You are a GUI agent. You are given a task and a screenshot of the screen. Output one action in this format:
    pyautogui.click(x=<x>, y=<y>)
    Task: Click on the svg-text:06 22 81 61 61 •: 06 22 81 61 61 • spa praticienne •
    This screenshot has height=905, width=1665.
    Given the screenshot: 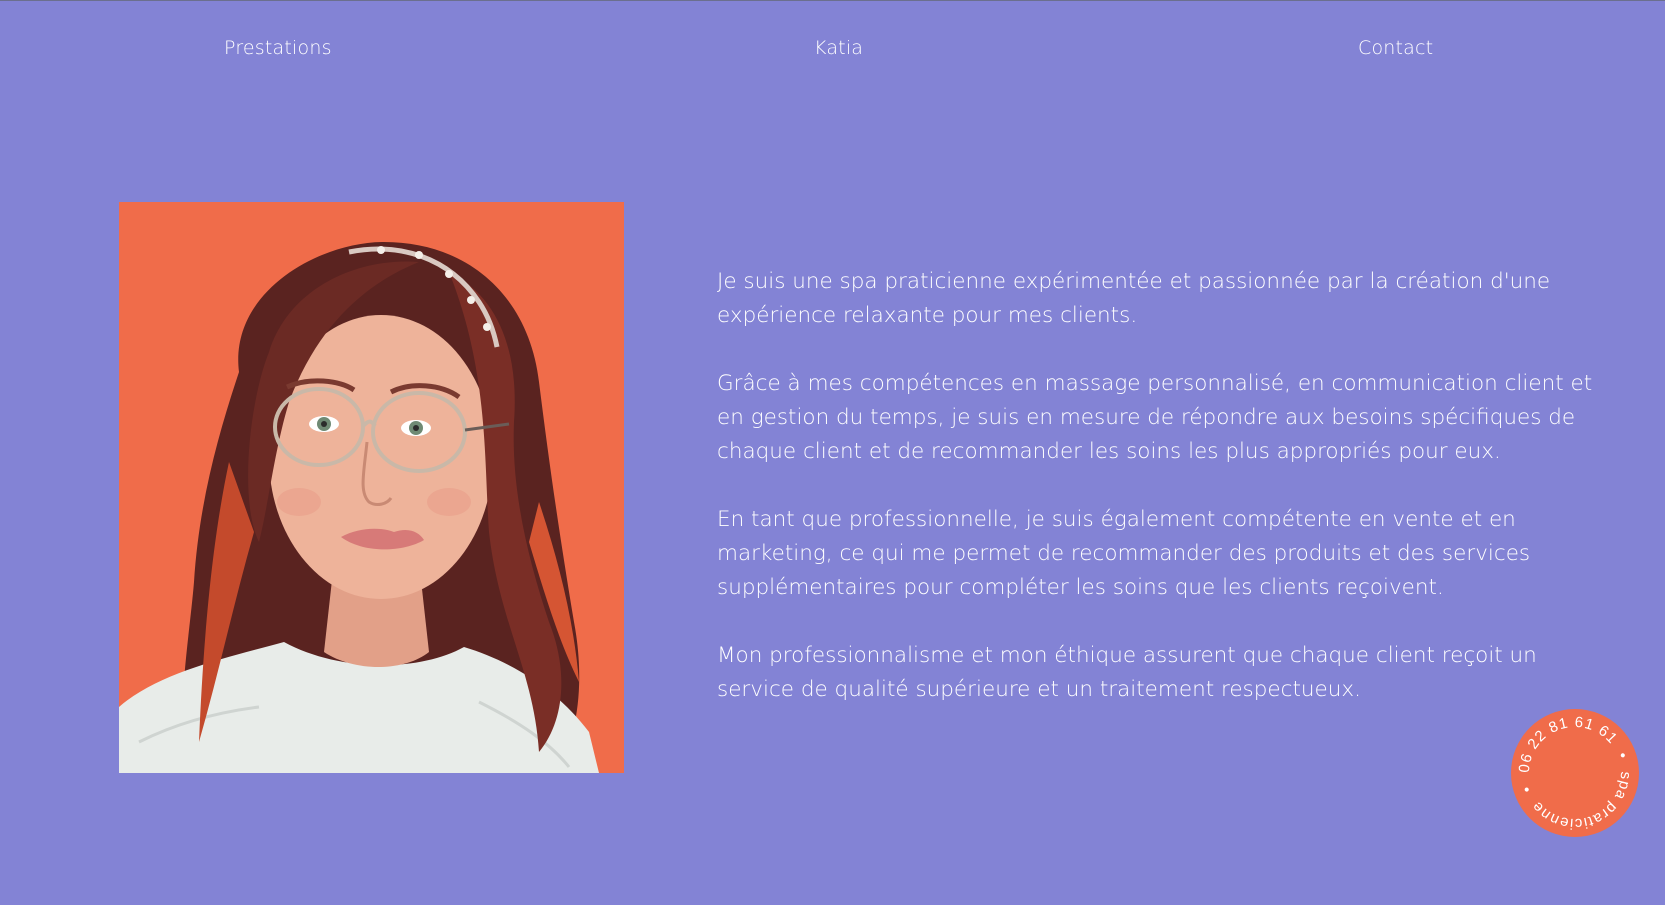 What is the action you would take?
    pyautogui.click(x=1575, y=773)
    